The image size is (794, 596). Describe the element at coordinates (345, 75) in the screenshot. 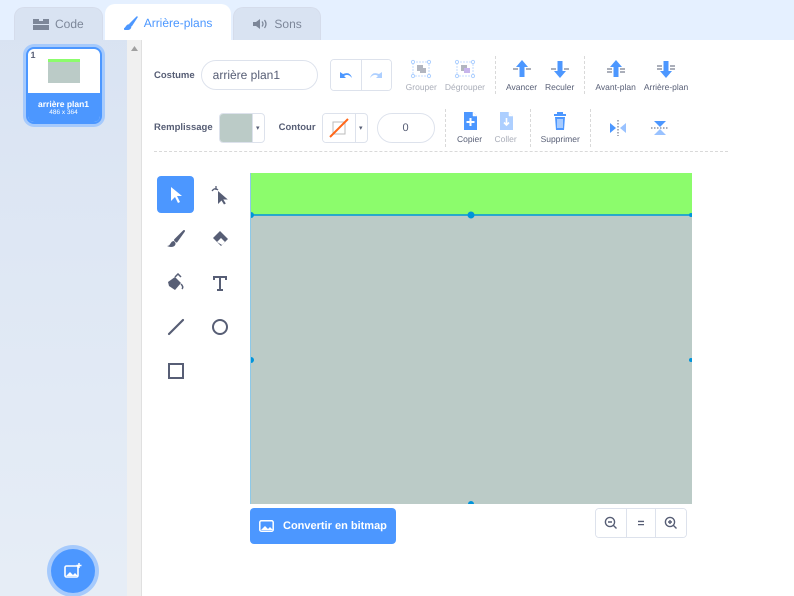

I see `undo-icon` at that location.